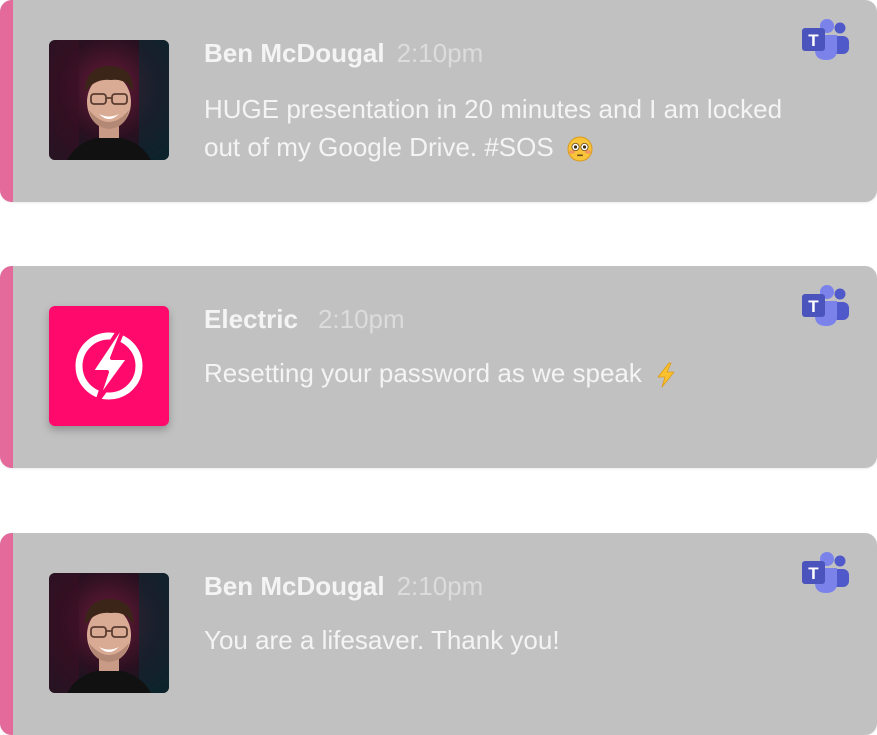 This screenshot has height=735, width=877. I want to click on sender-line: Electric 2:10pm, so click(304, 319).